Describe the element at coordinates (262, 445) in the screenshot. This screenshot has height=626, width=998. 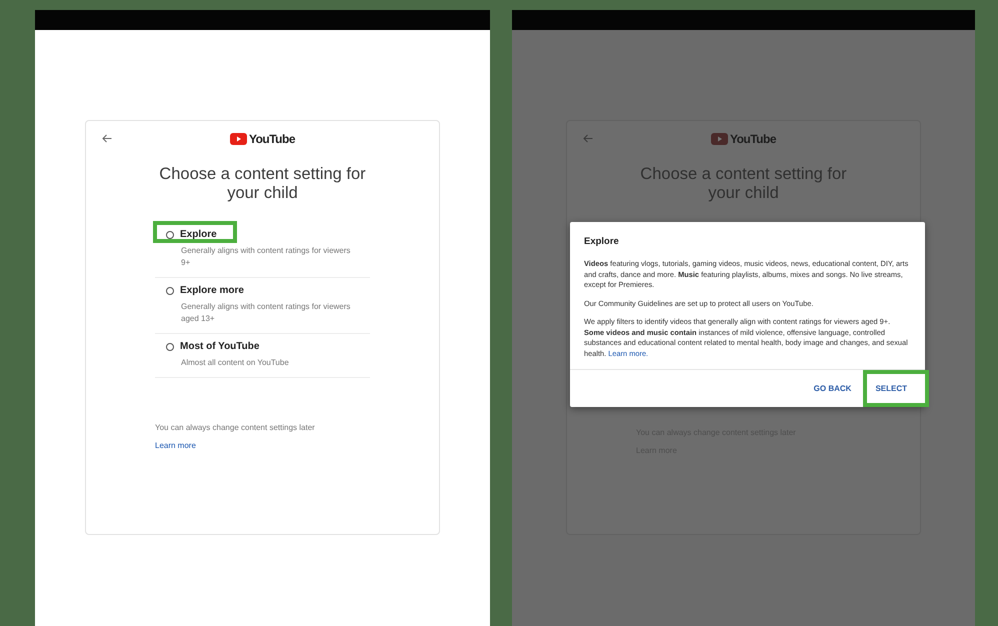
I see `learn-more-link: Learn more` at that location.